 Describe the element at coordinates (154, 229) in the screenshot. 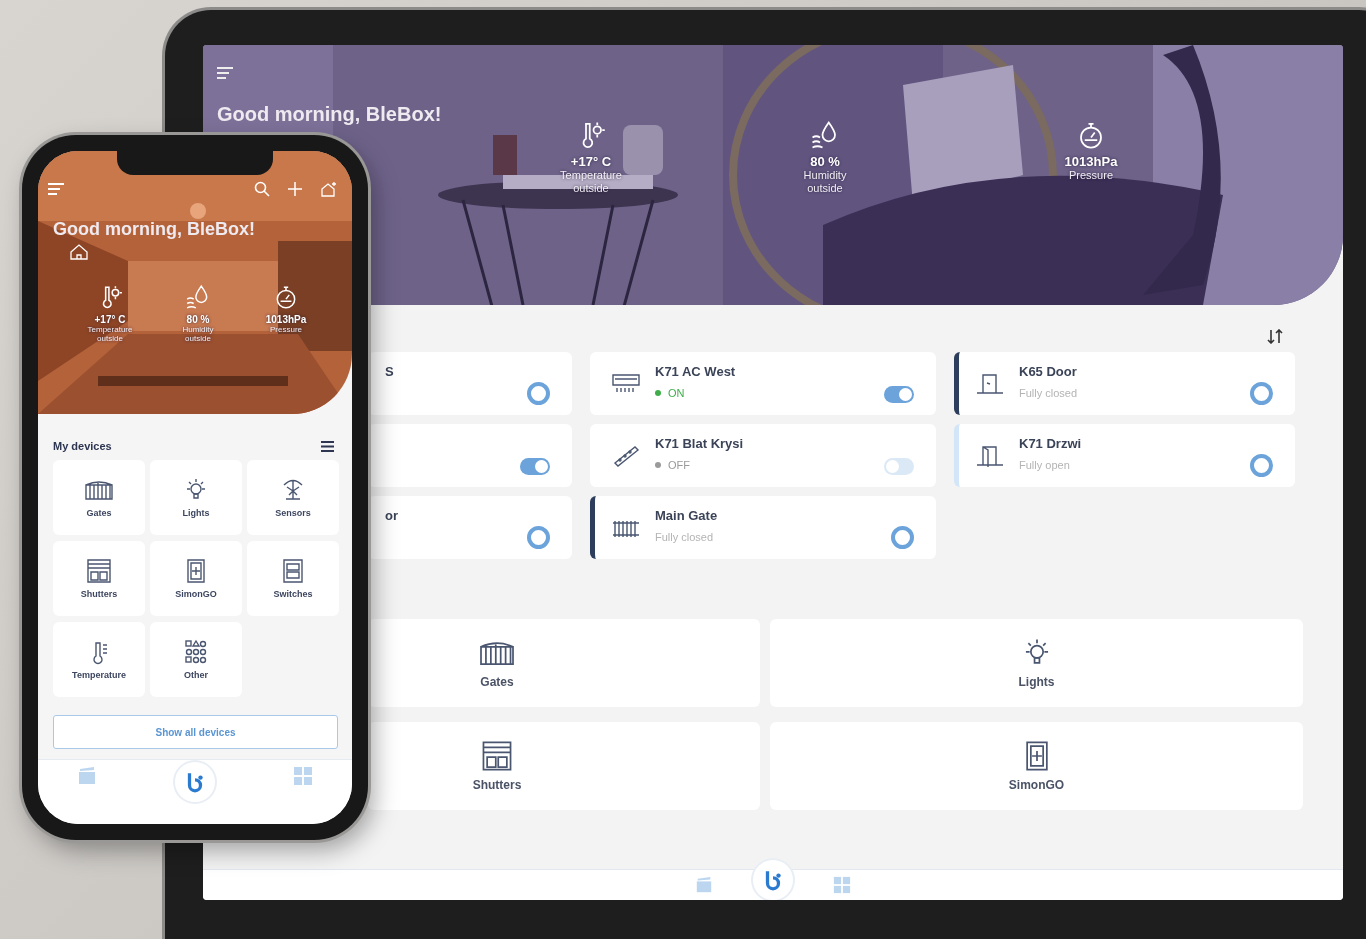

I see `greeting: Good morning, BleBox!` at that location.